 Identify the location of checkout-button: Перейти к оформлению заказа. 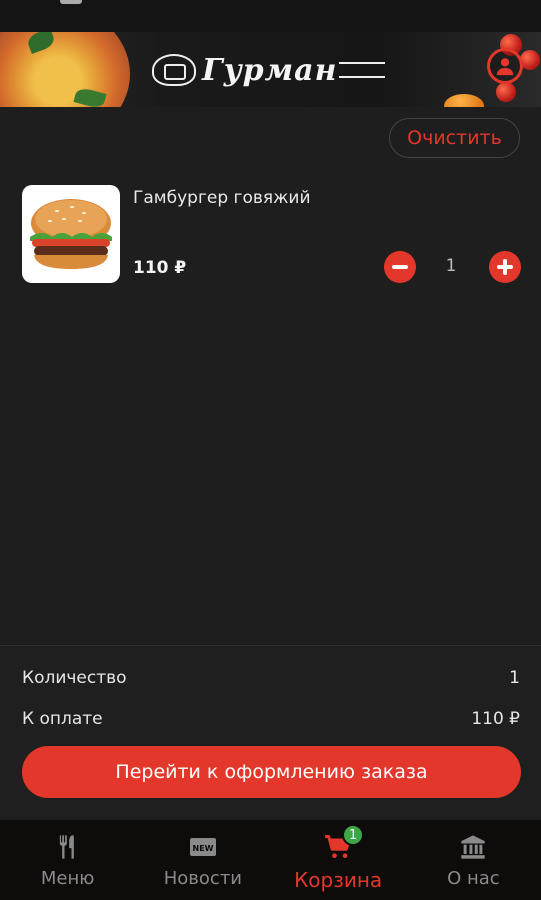
(271, 772).